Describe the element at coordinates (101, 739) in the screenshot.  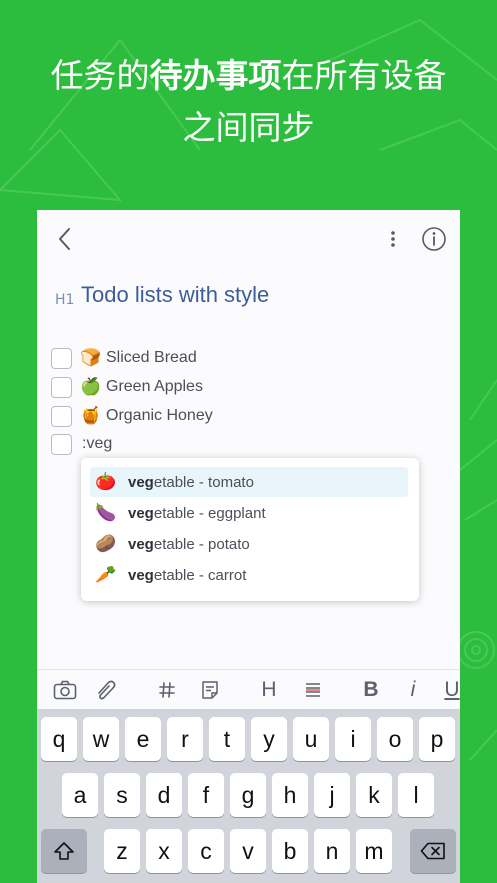
I see `key-w: w` at that location.